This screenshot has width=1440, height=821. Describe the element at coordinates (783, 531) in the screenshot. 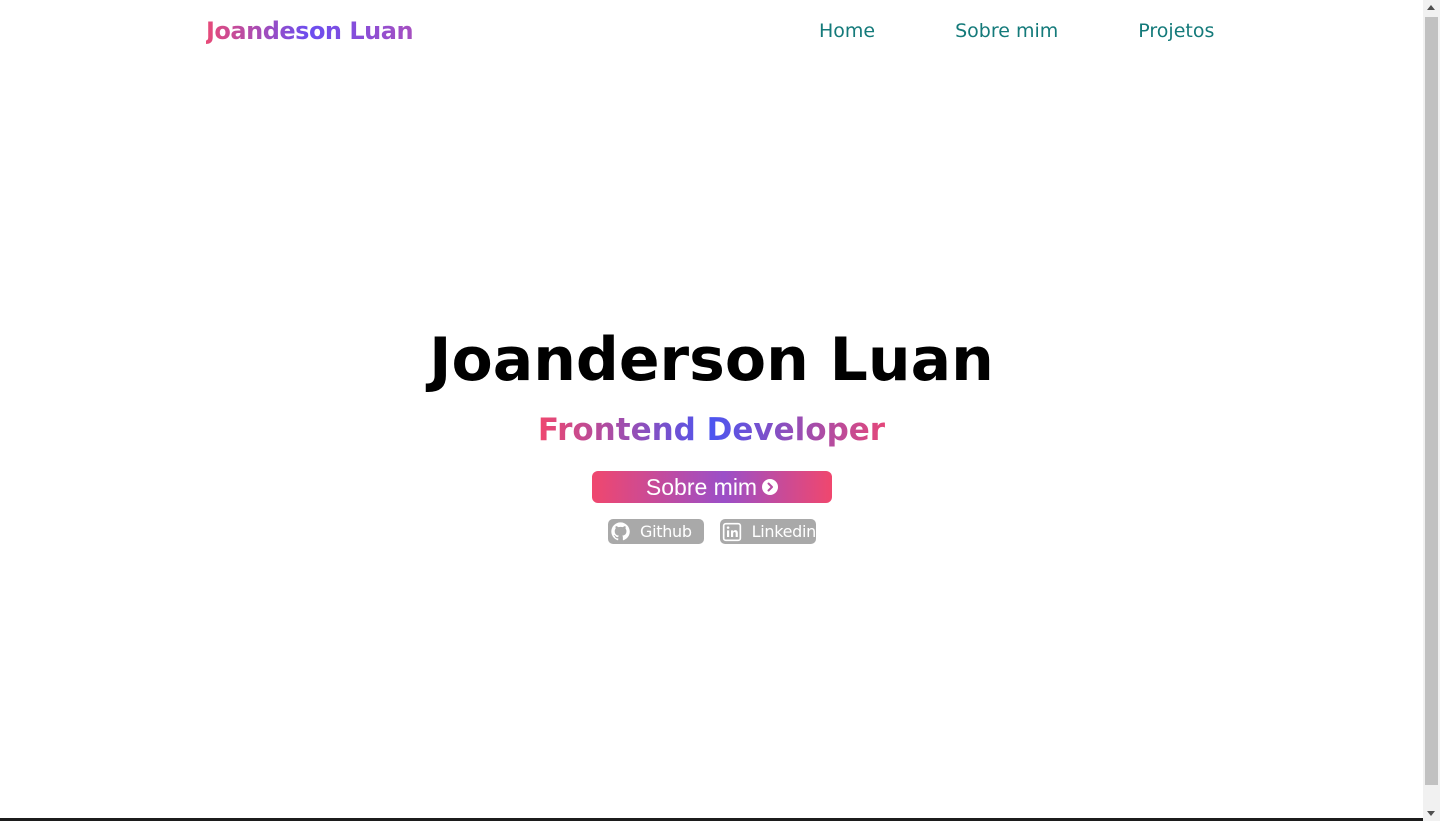

I see `linkedin-link-label: Linkedin` at that location.